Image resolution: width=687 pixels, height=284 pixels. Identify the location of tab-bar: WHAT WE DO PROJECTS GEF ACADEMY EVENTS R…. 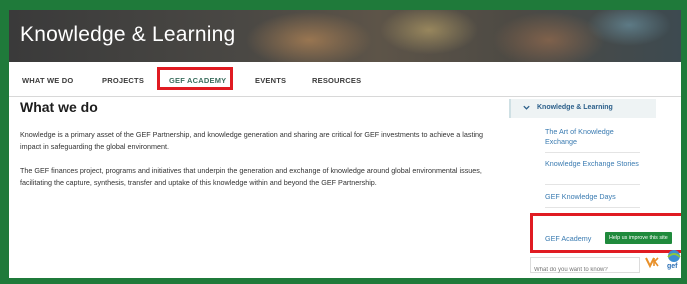
(345, 80).